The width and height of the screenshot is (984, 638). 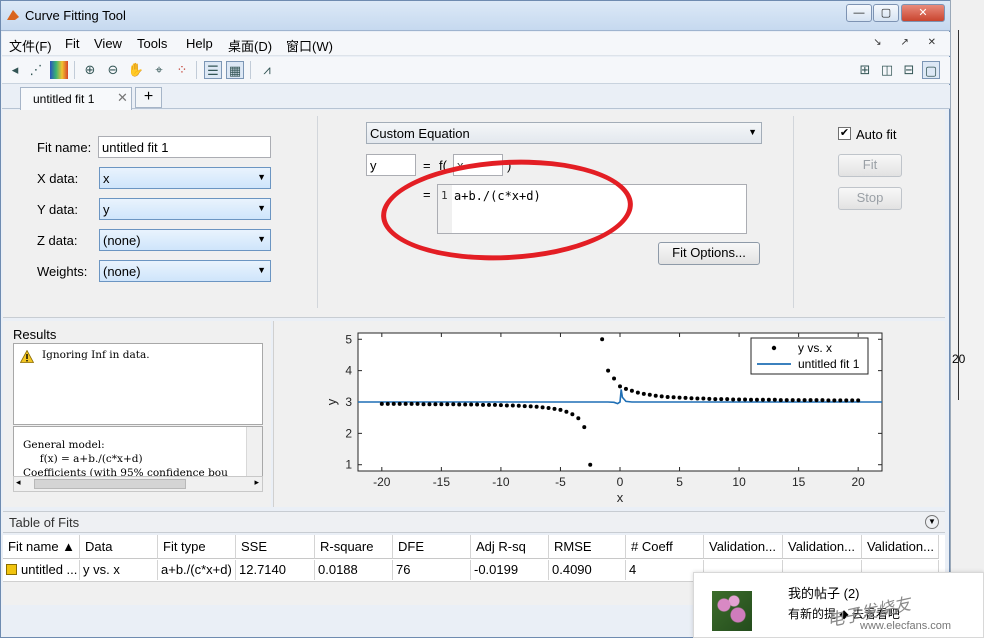 What do you see at coordinates (354, 570) in the screenshot?
I see `table-cell: 0.0188` at bounding box center [354, 570].